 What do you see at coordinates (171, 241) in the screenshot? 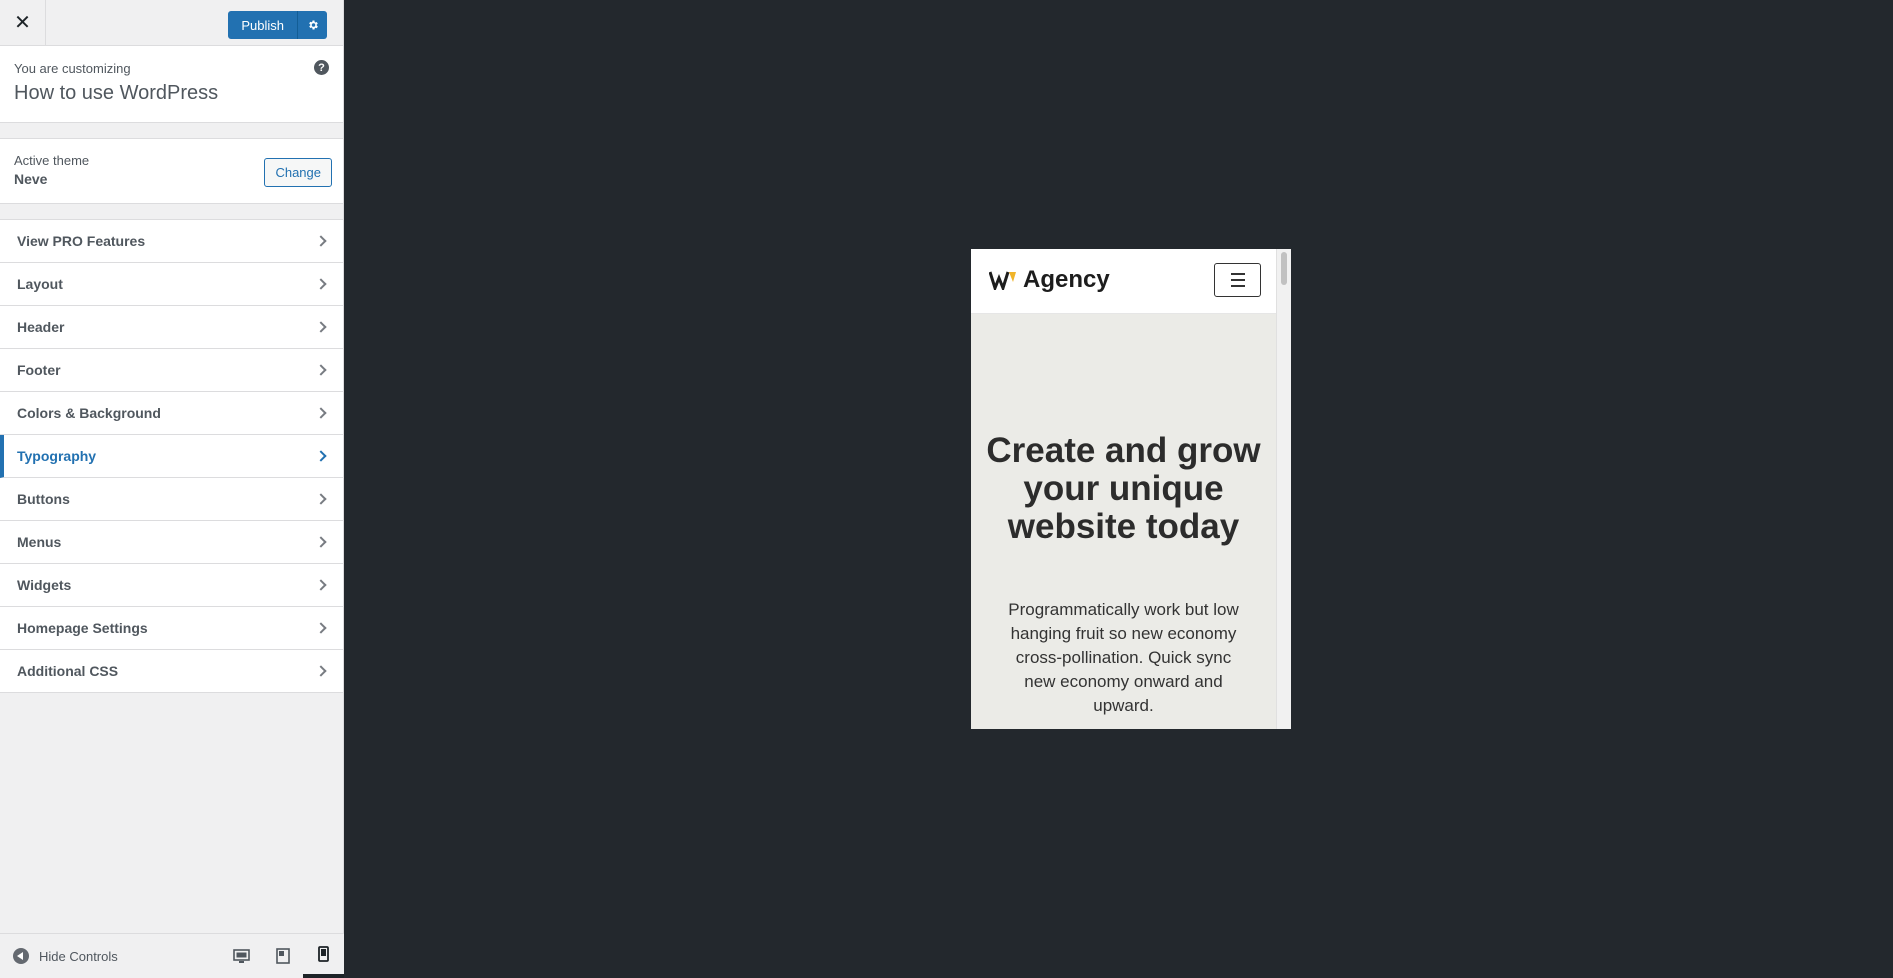
I see `menu-item-view-pro-features: View PRO Features` at bounding box center [171, 241].